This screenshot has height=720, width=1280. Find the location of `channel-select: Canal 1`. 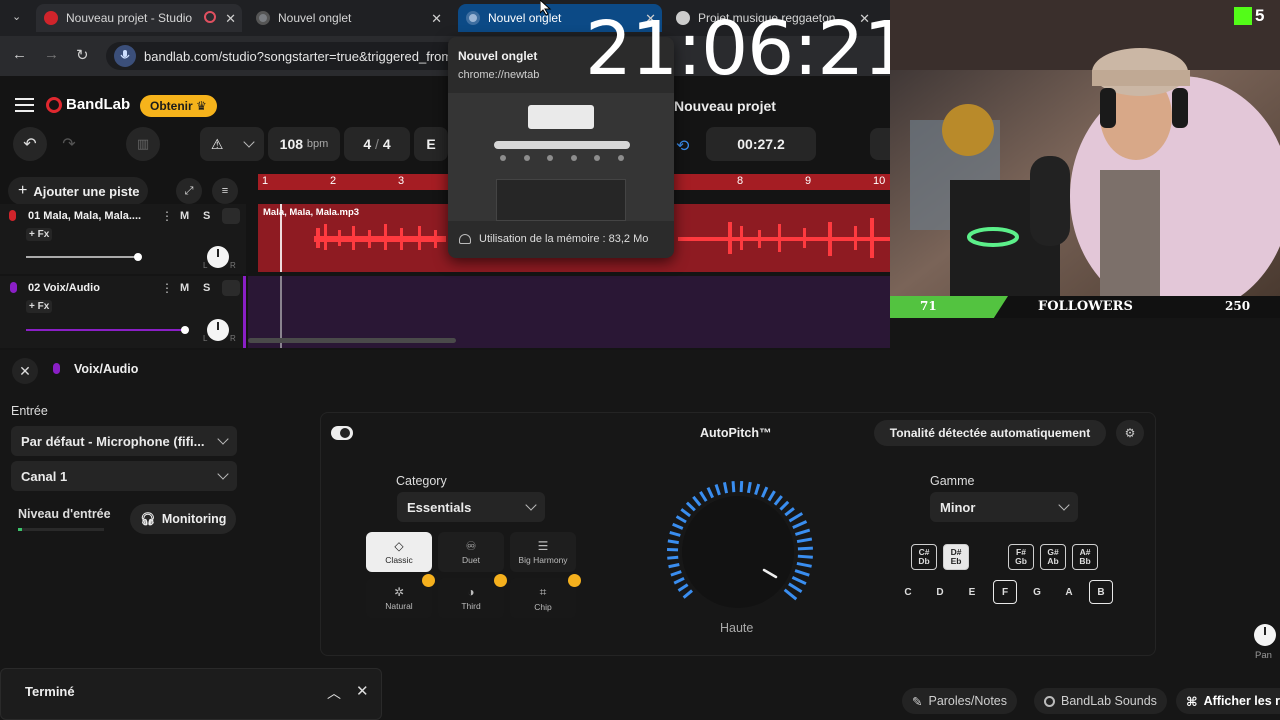

channel-select: Canal 1 is located at coordinates (124, 476).